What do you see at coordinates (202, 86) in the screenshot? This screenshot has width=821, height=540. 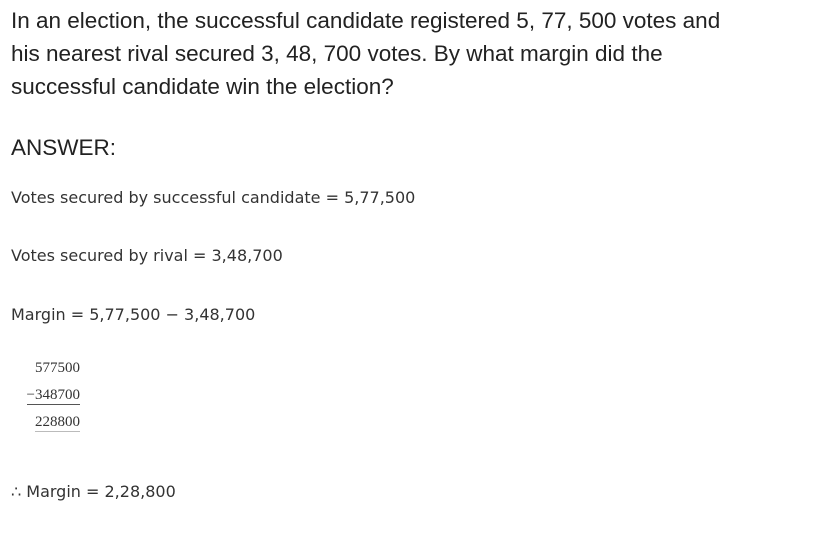 I see `question-line-3: successful candidate win the election?` at bounding box center [202, 86].